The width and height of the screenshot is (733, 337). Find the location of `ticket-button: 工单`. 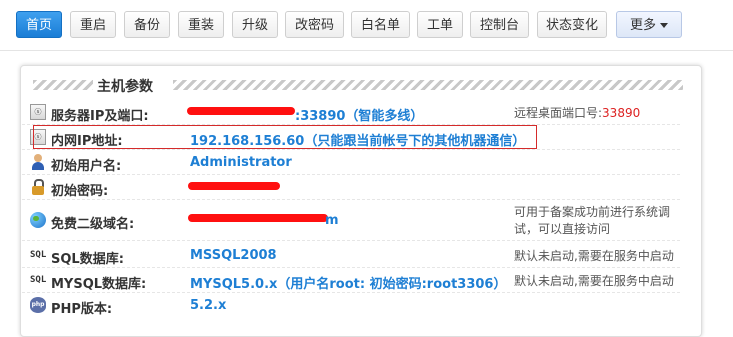

ticket-button: 工单 is located at coordinates (440, 24).